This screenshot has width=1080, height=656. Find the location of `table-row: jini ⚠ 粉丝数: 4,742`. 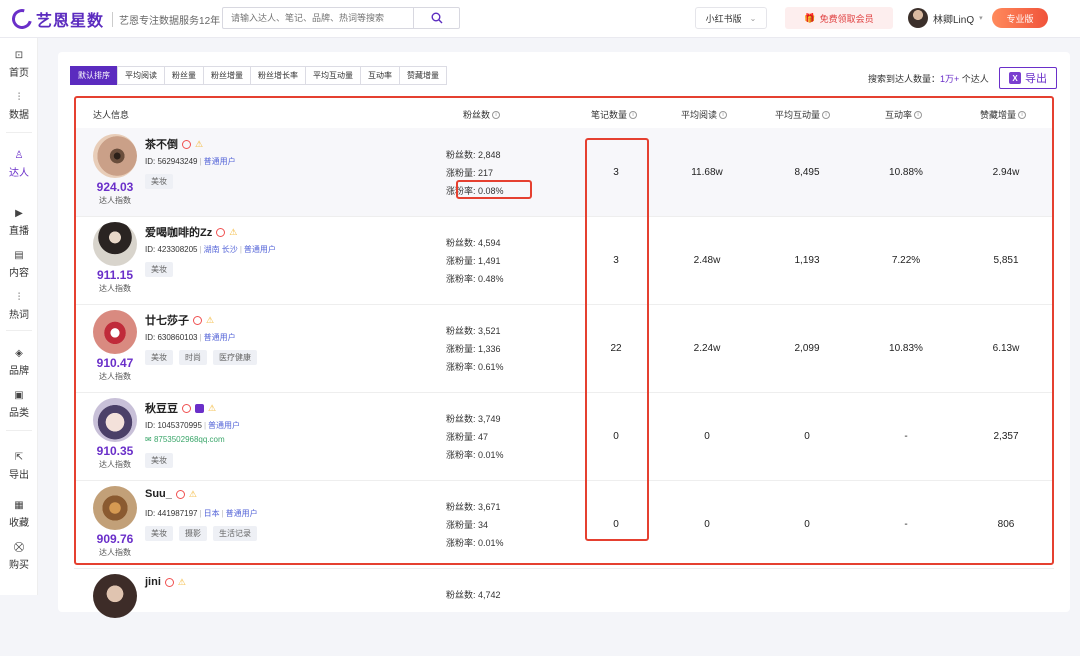

table-row: jini ⚠ 粉丝数: 4,742 is located at coordinates (564, 612).